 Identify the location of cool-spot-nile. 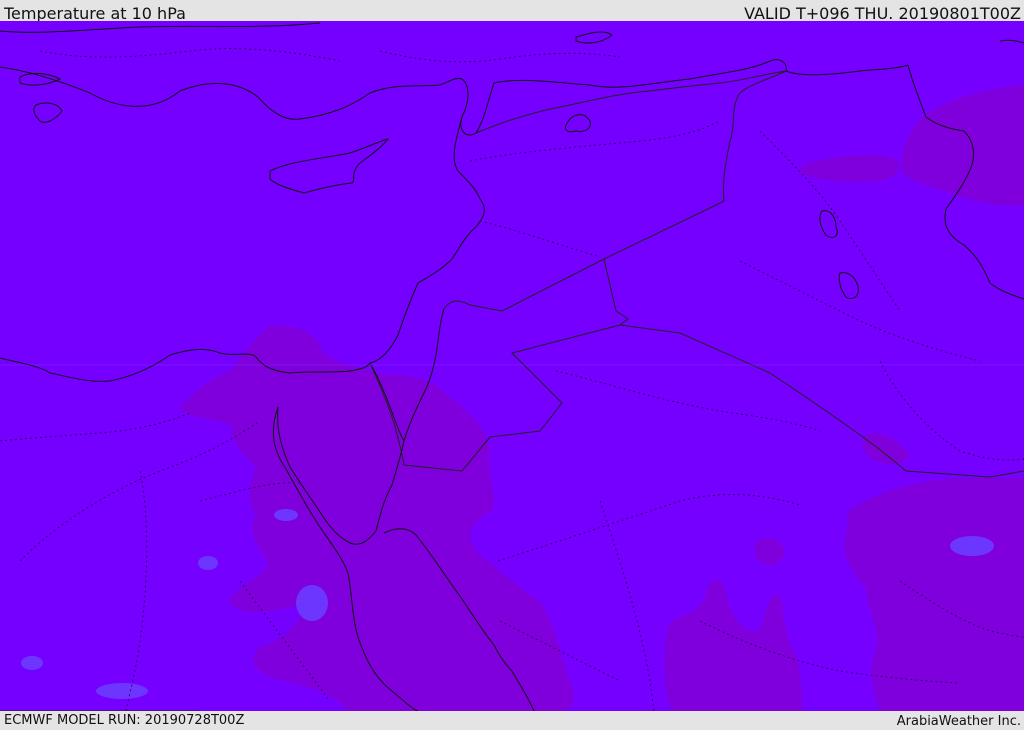
(312, 603).